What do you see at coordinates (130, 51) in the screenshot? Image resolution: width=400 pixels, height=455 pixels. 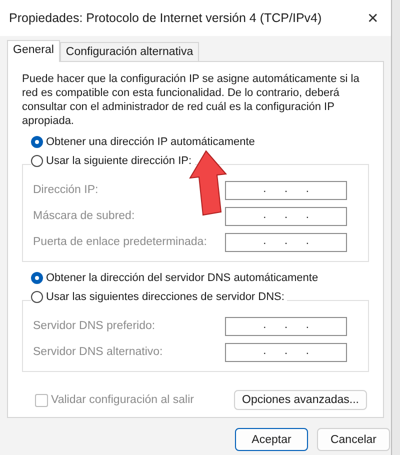 I see `tab: Configuración alternativa` at bounding box center [130, 51].